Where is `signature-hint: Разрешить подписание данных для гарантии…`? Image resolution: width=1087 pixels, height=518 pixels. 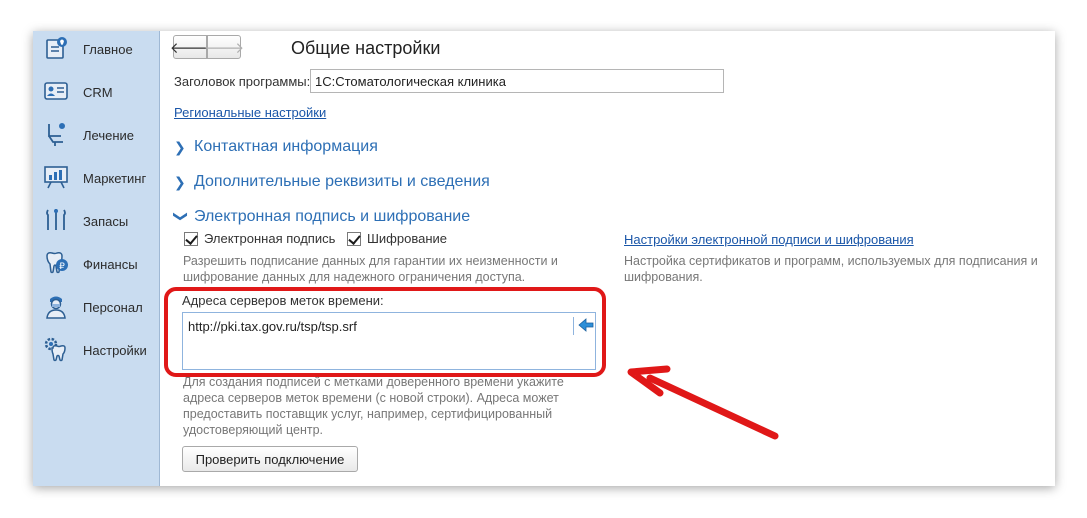
signature-hint: Разрешить подписание данных для гарантии… is located at coordinates (370, 269).